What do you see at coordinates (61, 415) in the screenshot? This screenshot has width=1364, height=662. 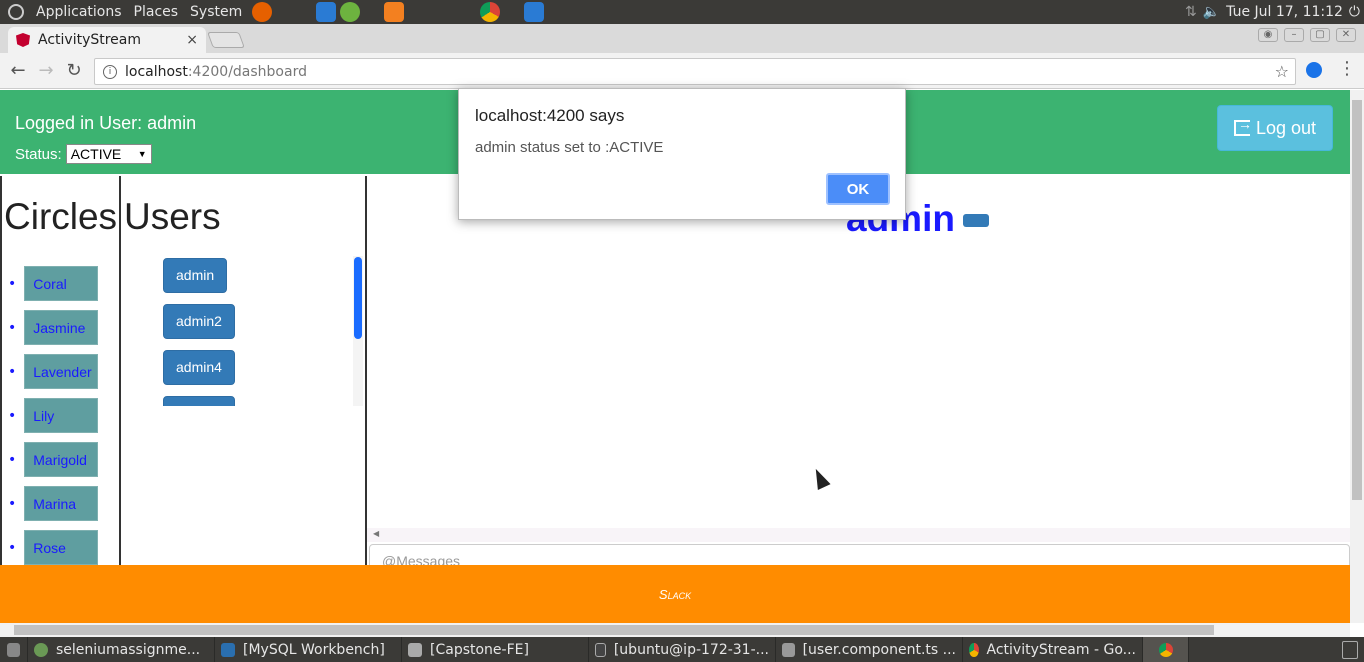 I see `circle-button-lily: Lily` at bounding box center [61, 415].